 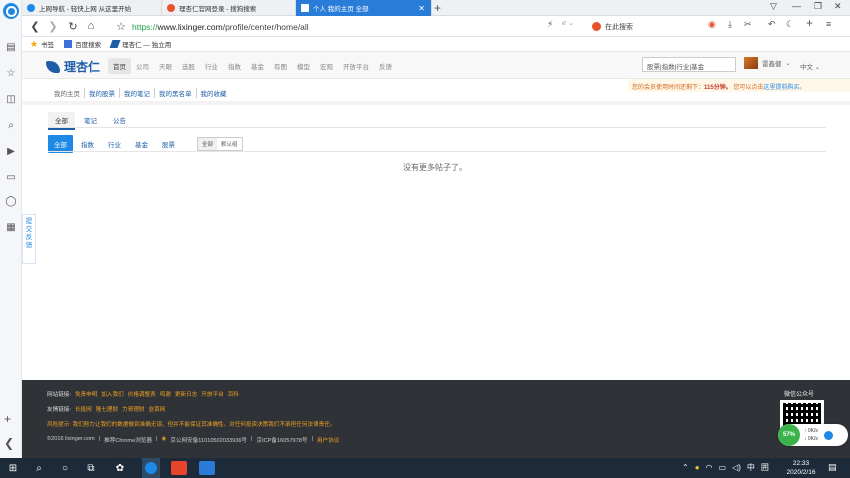 I want to click on main-nav: 首页 公司 天眼 选股 行业 指数 基金 有图 模型 宏观 开放平台 反馈, so click(x=252, y=66).